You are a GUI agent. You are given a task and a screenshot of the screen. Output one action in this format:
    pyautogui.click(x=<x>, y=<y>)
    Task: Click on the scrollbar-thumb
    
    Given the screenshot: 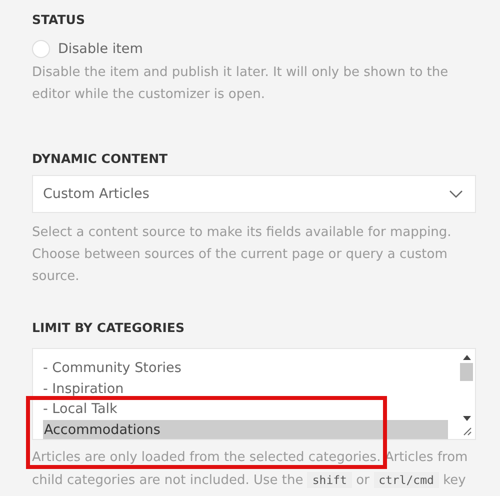 What is the action you would take?
    pyautogui.click(x=466, y=372)
    